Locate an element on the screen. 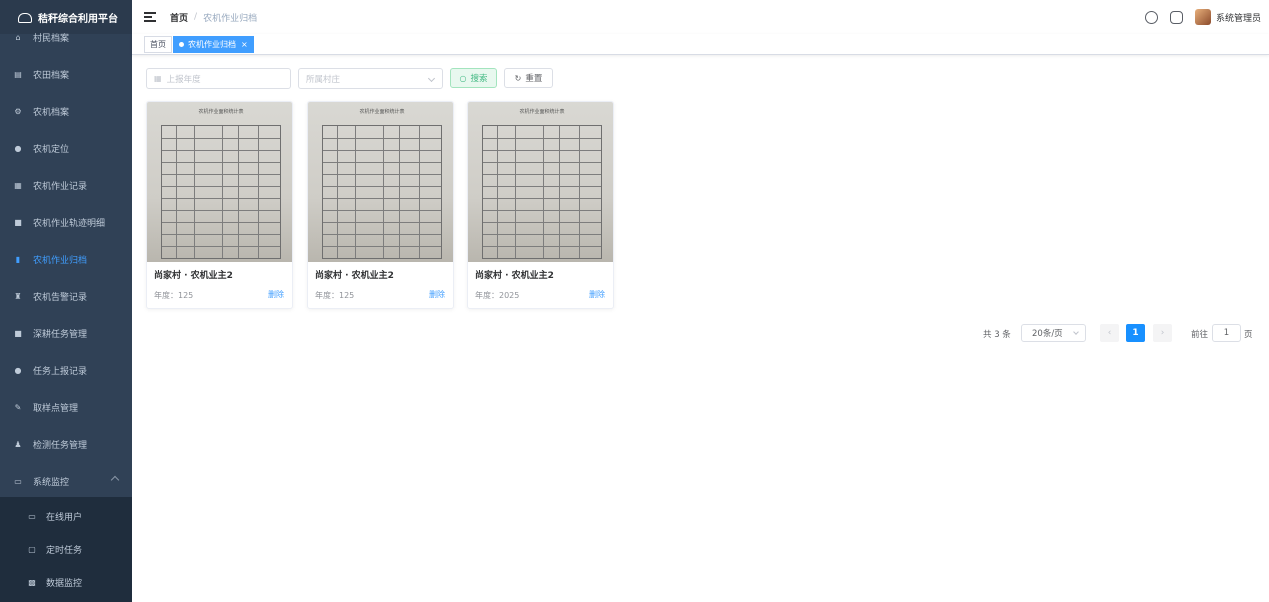 Image resolution: width=1269 pixels, height=602 pixels. fullscreen-icon is located at coordinates (1176, 17).